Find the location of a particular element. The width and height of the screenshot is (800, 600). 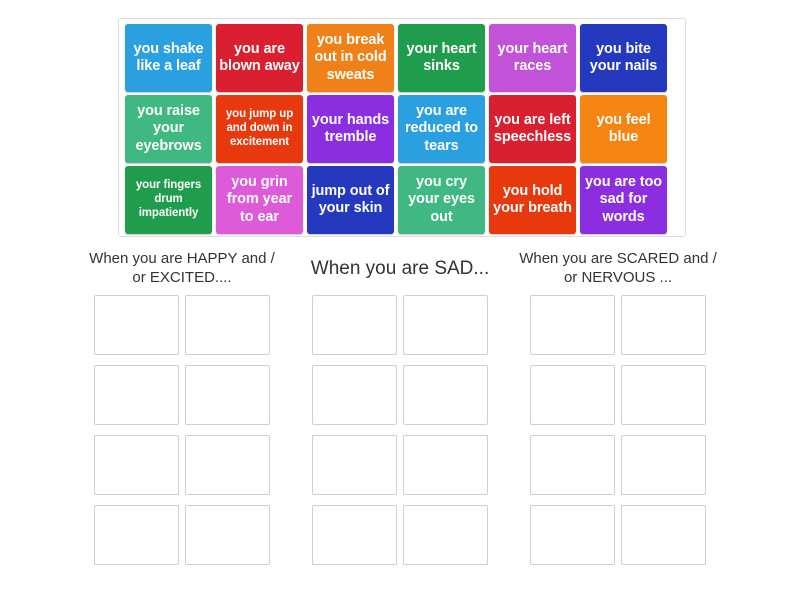

word-tile: your heart races is located at coordinates (532, 58).